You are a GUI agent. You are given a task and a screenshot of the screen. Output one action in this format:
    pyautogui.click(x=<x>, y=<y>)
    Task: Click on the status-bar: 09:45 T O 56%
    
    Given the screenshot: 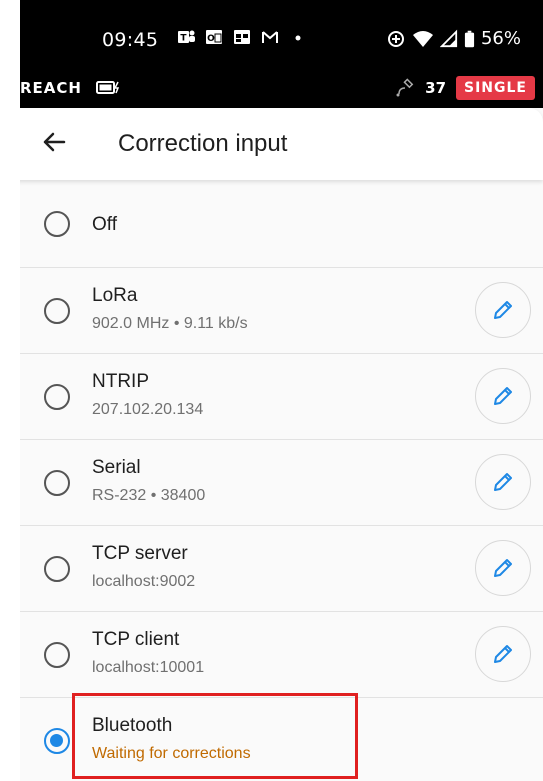 What is the action you would take?
    pyautogui.click(x=281, y=34)
    